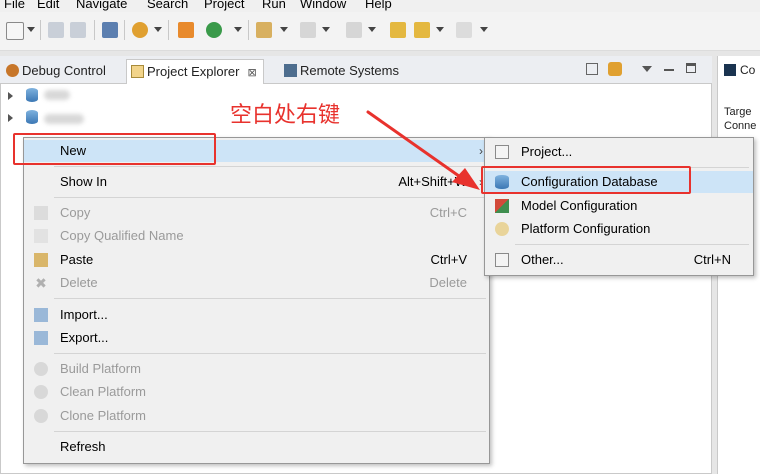  Describe the element at coordinates (423, 150) in the screenshot. I see `annotation-arrow` at that location.